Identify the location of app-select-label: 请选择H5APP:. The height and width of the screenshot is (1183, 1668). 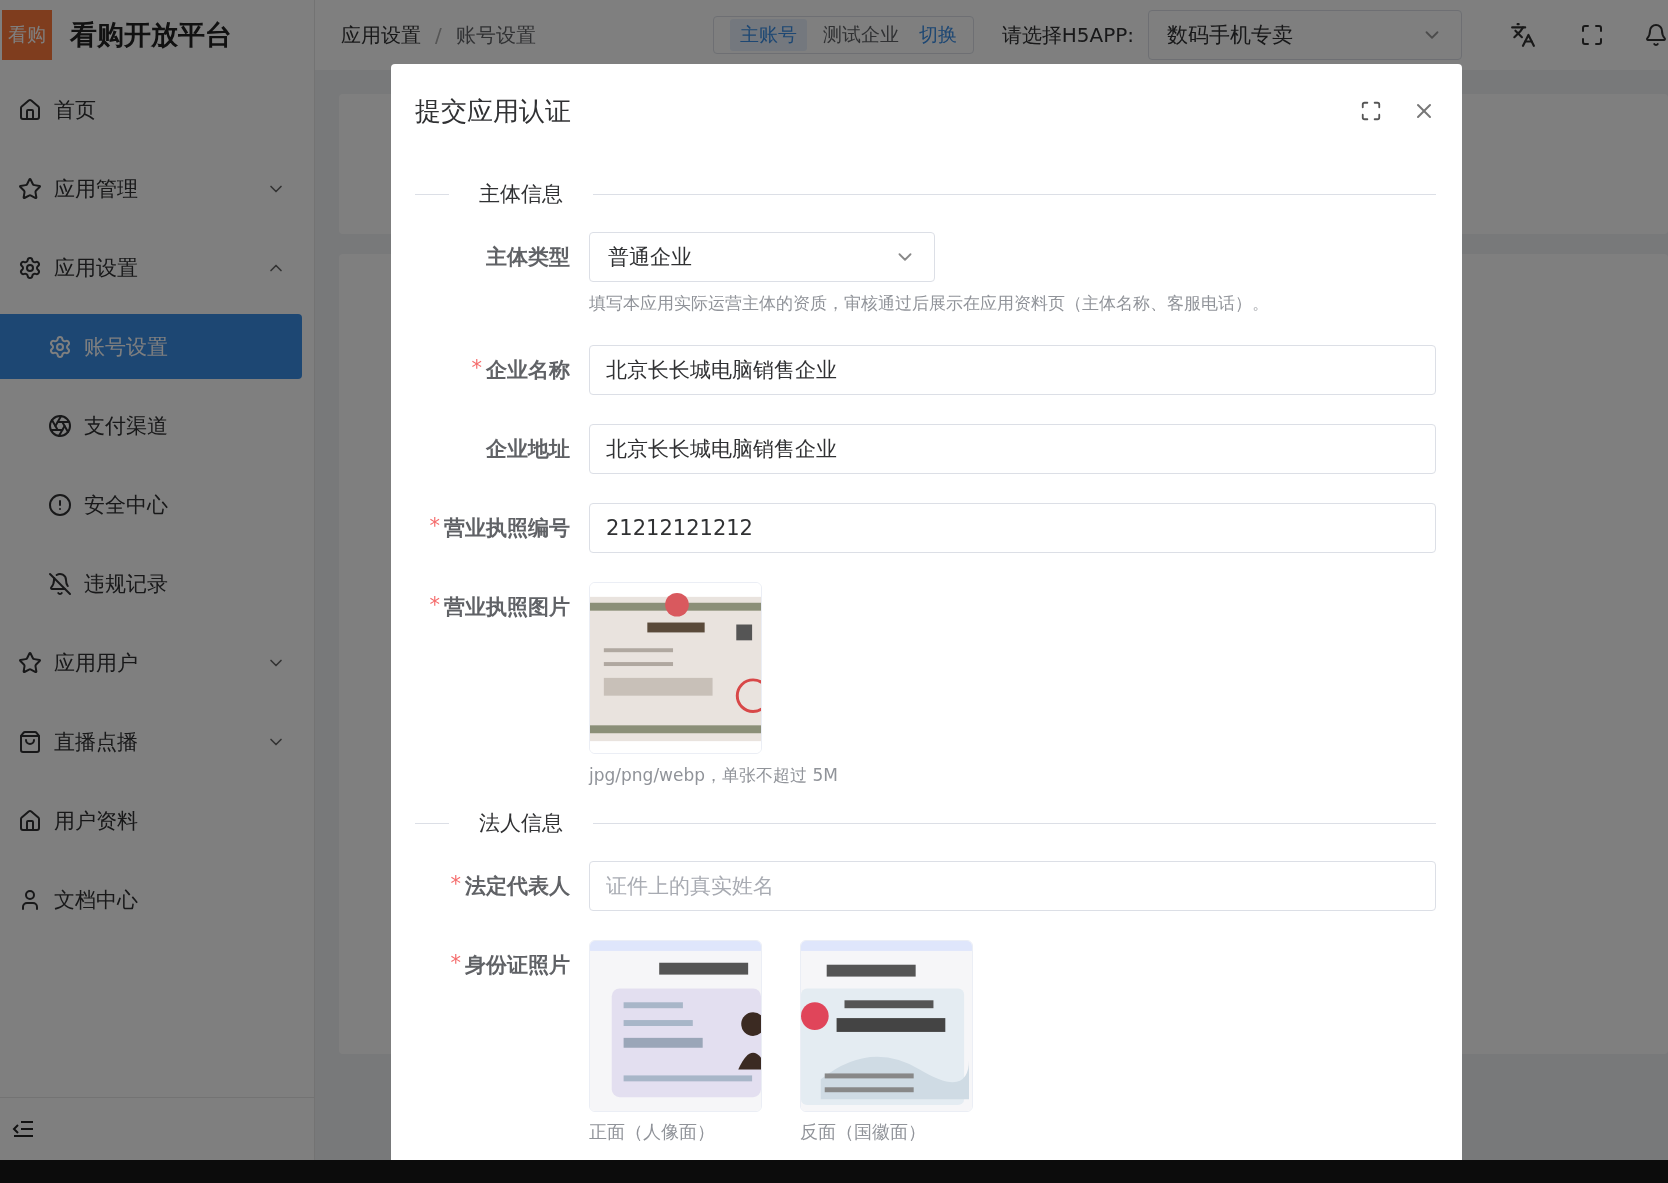
(1067, 35).